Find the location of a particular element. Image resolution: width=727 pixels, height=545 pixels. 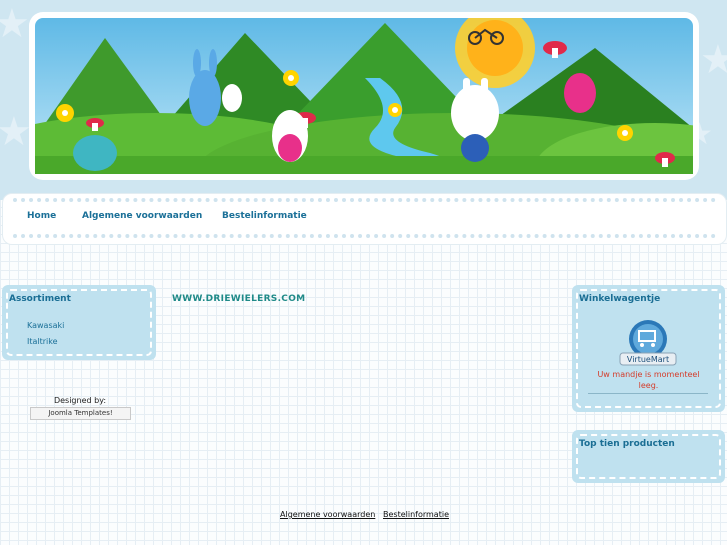

nav-item-bestelinformatie: Bestelinformatie is located at coordinates (264, 216).